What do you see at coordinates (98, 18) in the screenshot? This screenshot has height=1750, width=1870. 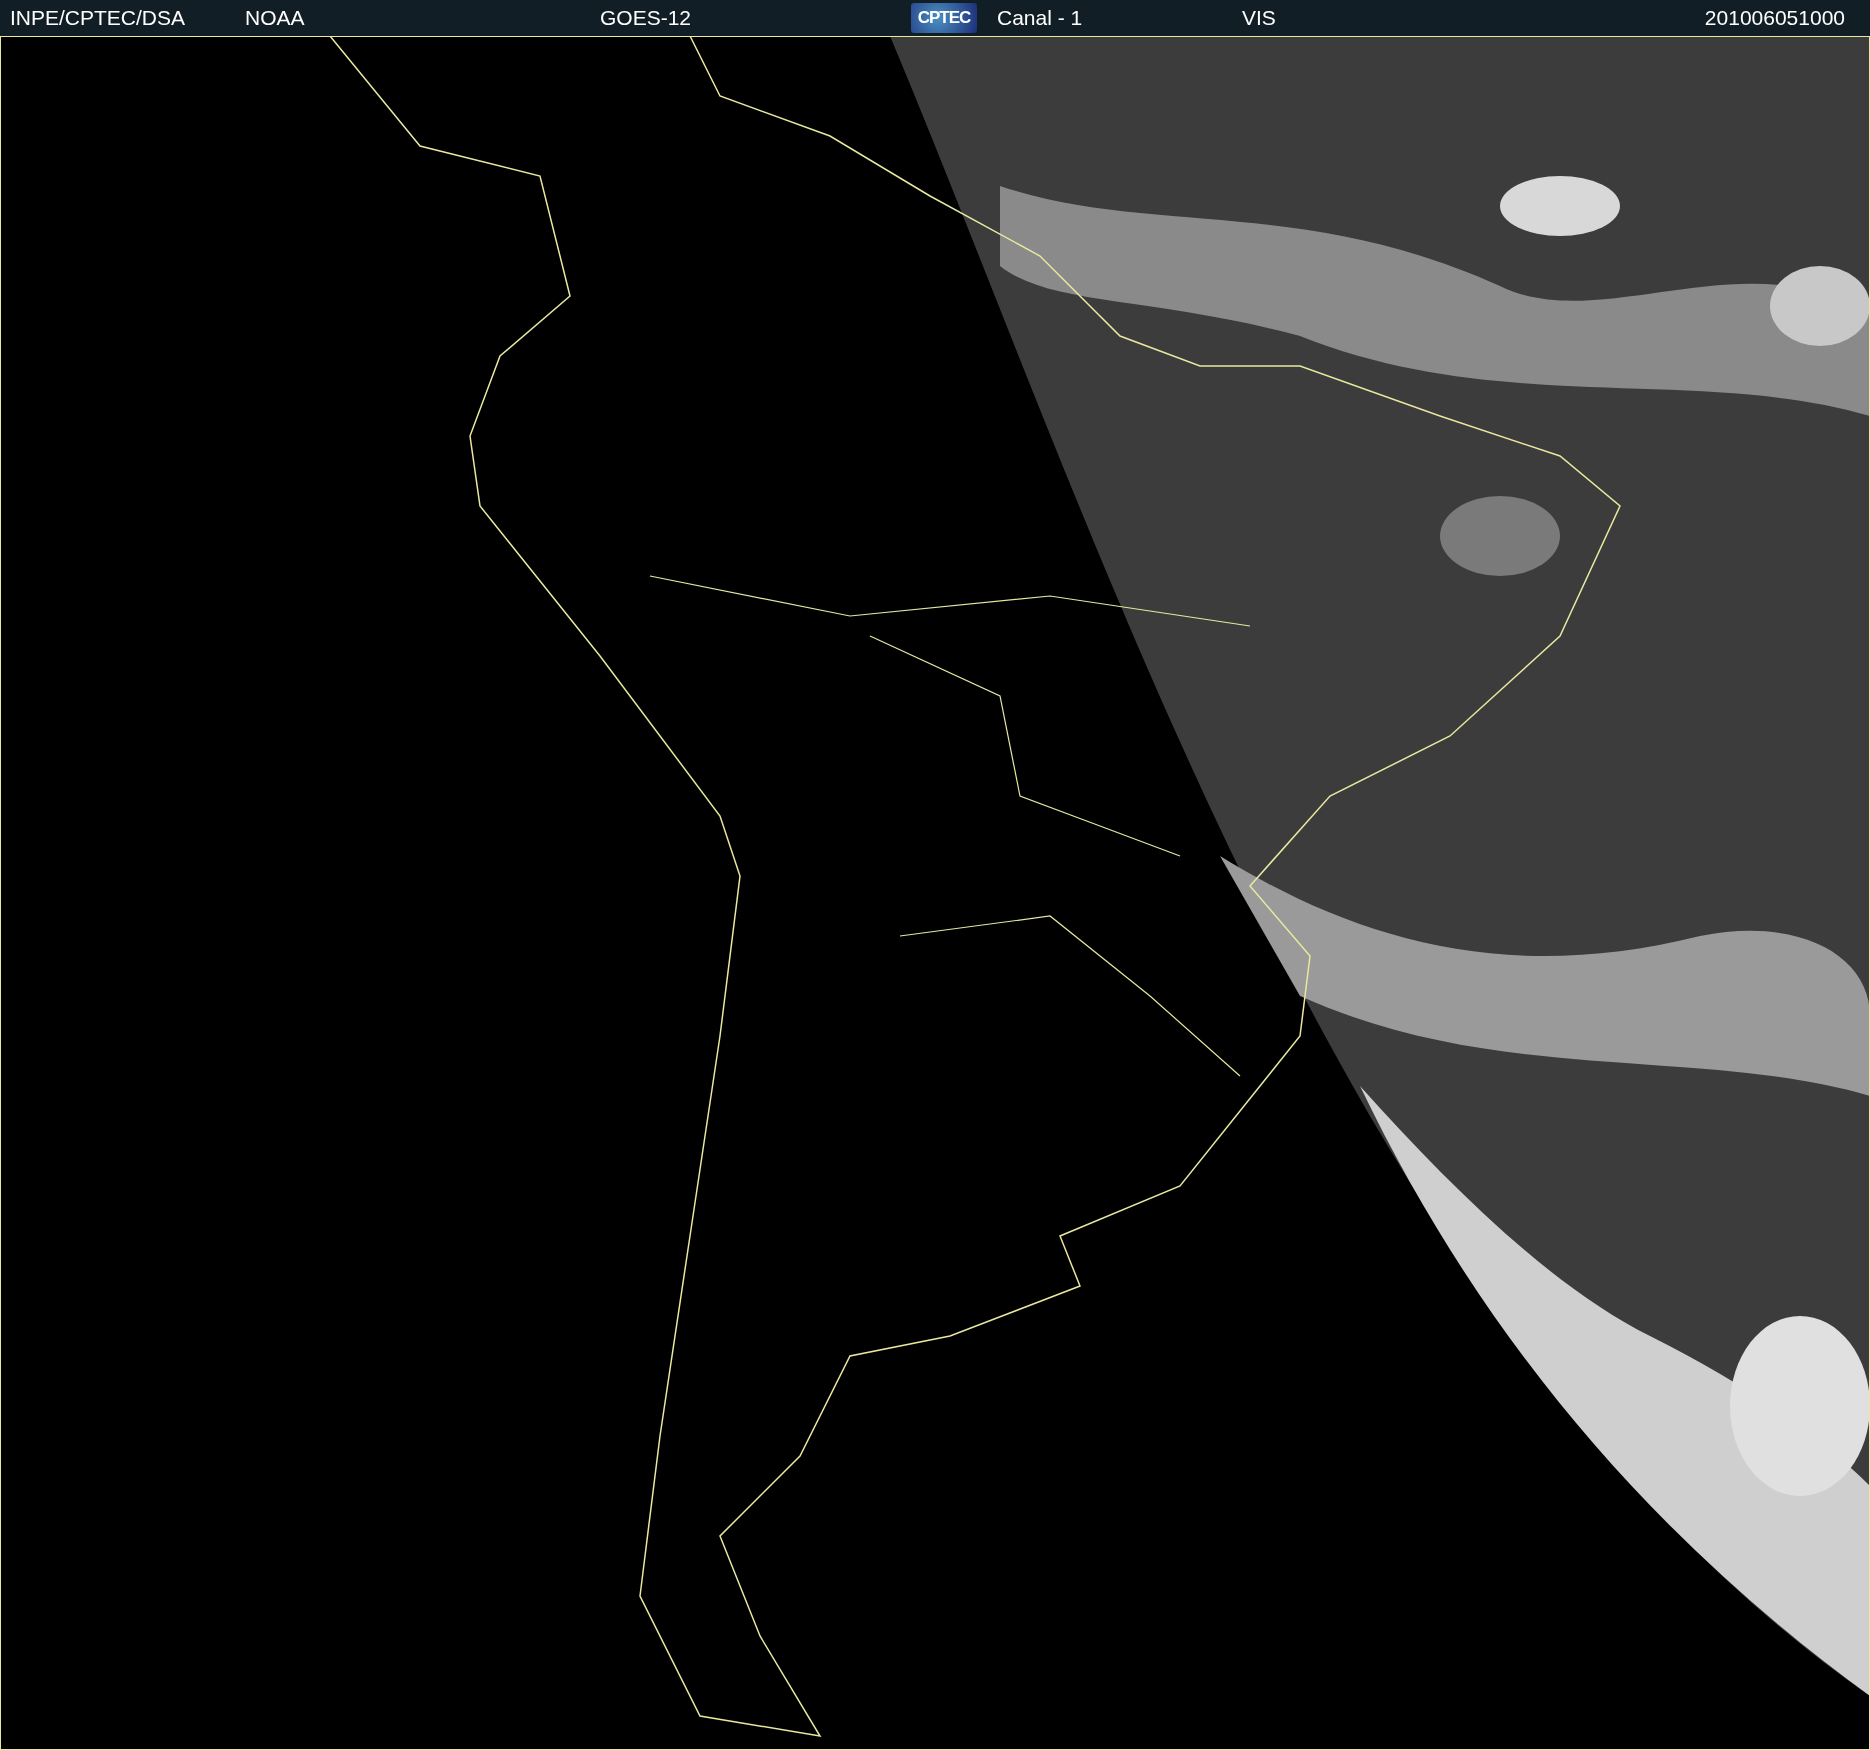 I see `source-label: INPE/CPTEC/DSA` at bounding box center [98, 18].